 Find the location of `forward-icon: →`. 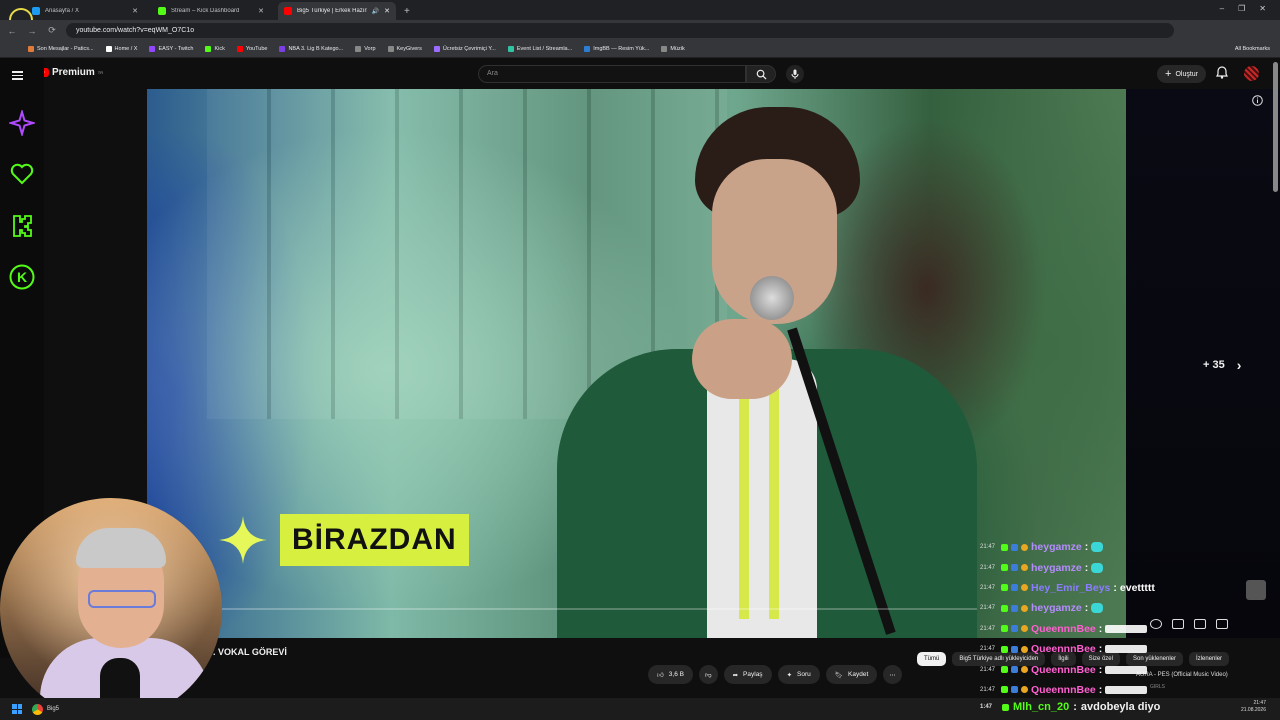

forward-icon: → is located at coordinates (32, 31).